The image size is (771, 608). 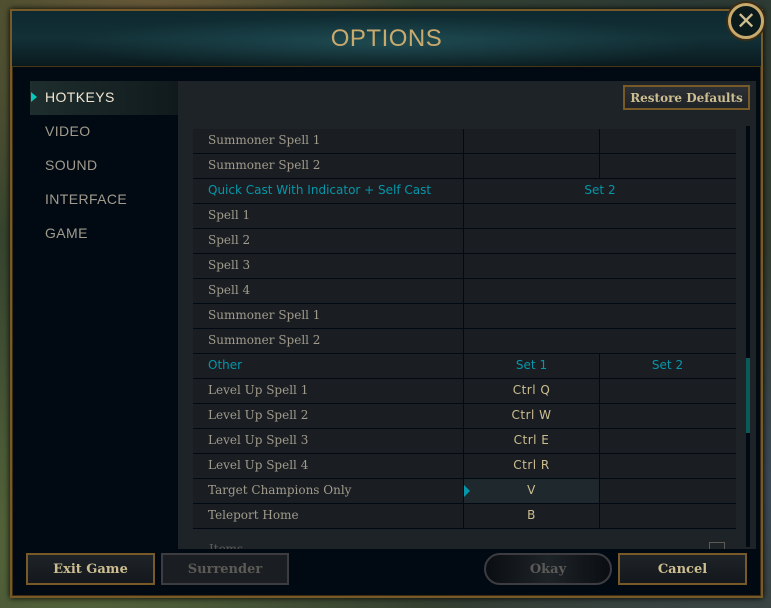 What do you see at coordinates (748, 336) in the screenshot?
I see `scrollbar` at bounding box center [748, 336].